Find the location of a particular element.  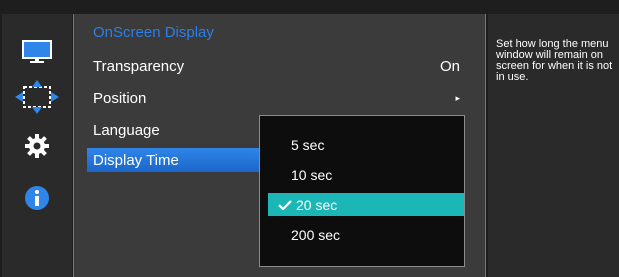

menu-item-label: Transparency is located at coordinates (139, 66).